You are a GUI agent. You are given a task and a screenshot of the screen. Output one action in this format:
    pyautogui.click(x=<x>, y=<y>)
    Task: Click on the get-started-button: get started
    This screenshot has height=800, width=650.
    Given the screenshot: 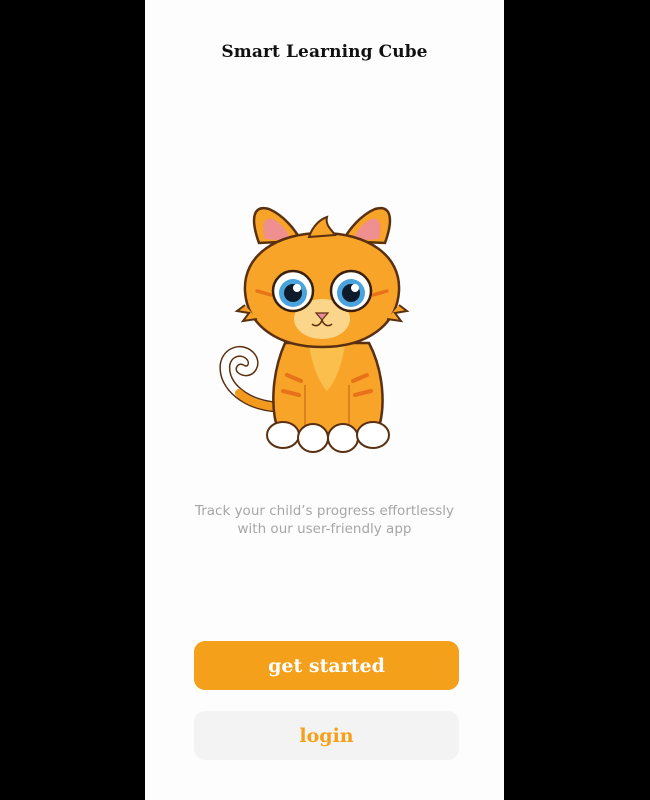 What is the action you would take?
    pyautogui.click(x=326, y=665)
    